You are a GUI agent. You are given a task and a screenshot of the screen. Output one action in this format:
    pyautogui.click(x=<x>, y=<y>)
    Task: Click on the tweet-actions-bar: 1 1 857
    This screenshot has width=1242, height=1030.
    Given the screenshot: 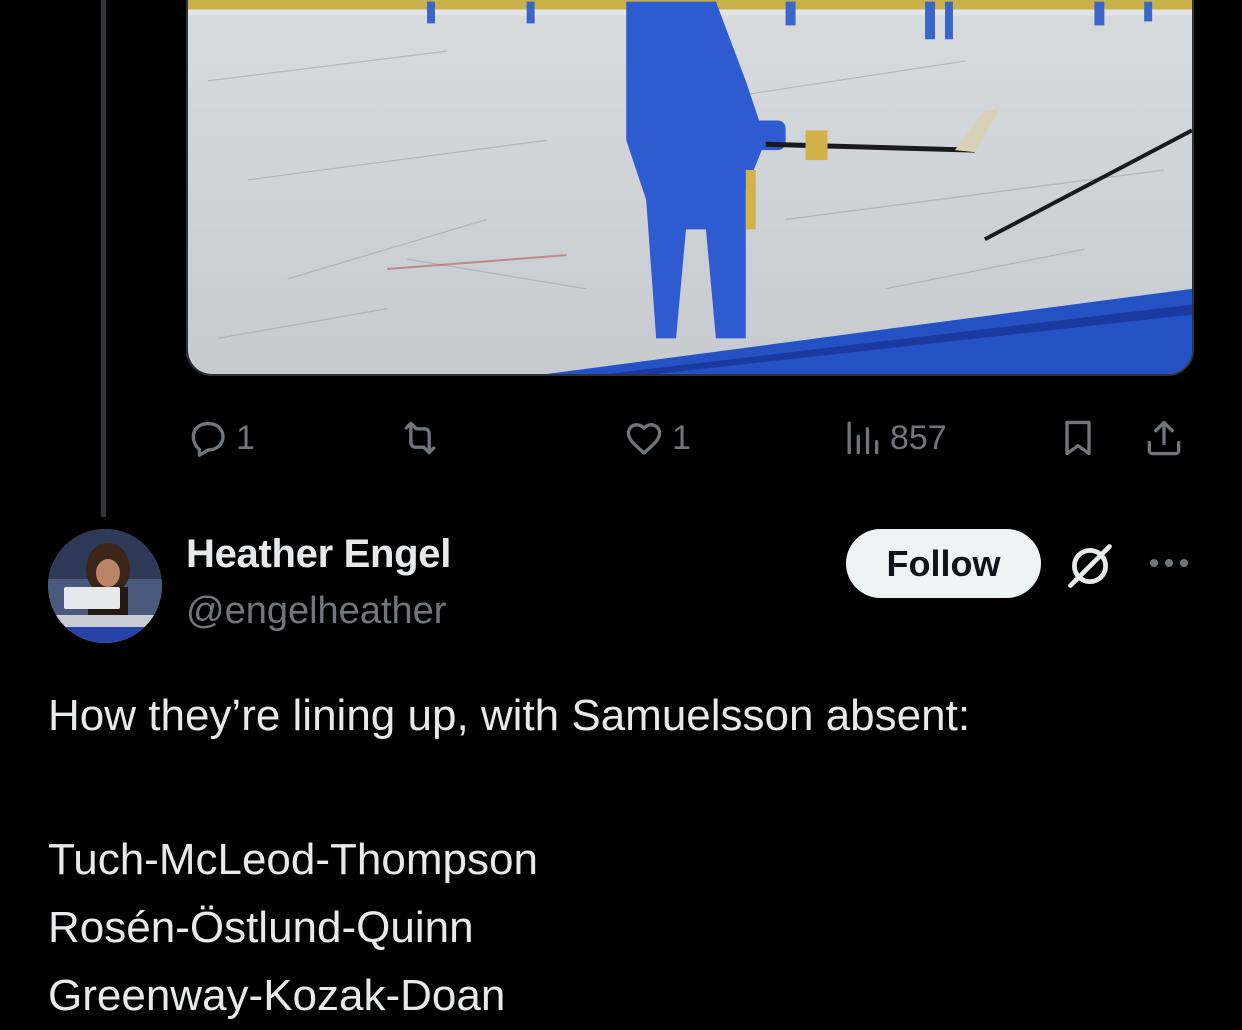 What is the action you would take?
    pyautogui.click(x=691, y=438)
    